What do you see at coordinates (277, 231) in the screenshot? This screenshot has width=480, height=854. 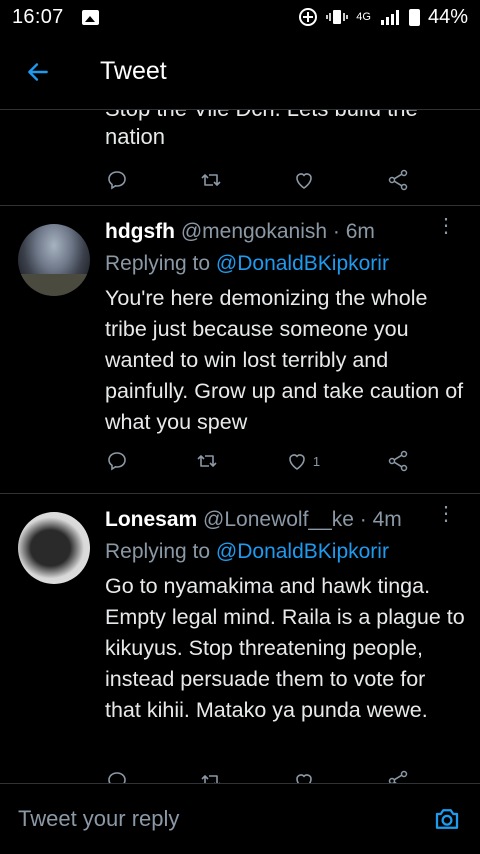 I see `handle-time: @mengokanish · 6m` at bounding box center [277, 231].